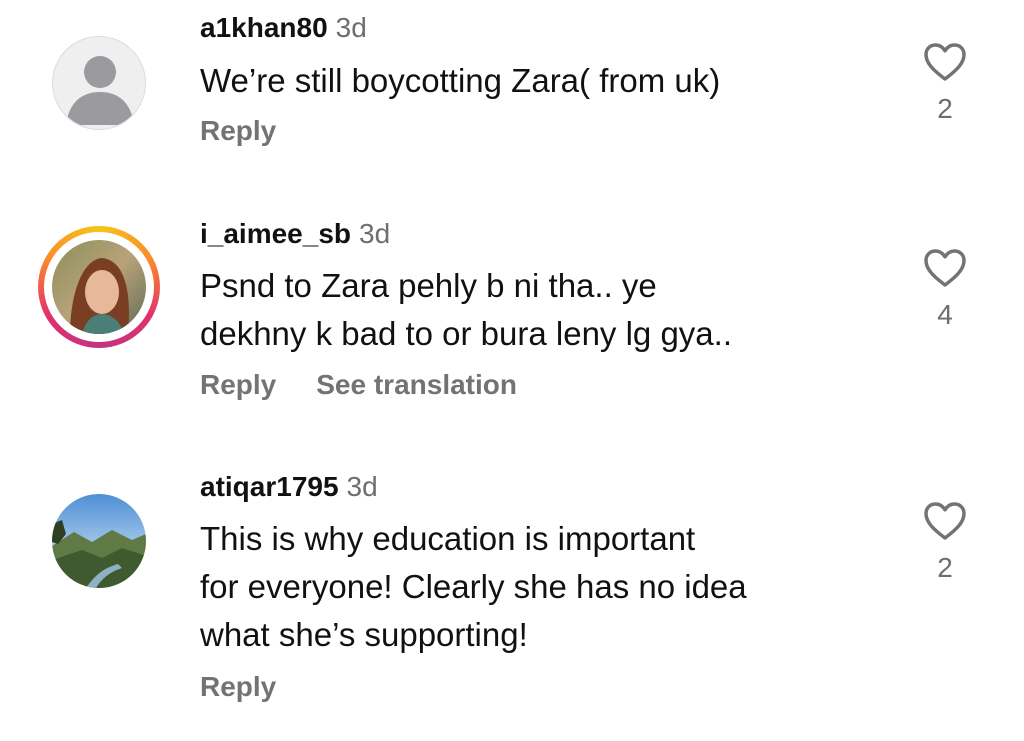 This screenshot has height=741, width=1024. I want to click on comment-text-line: This is why education is important, so click(448, 538).